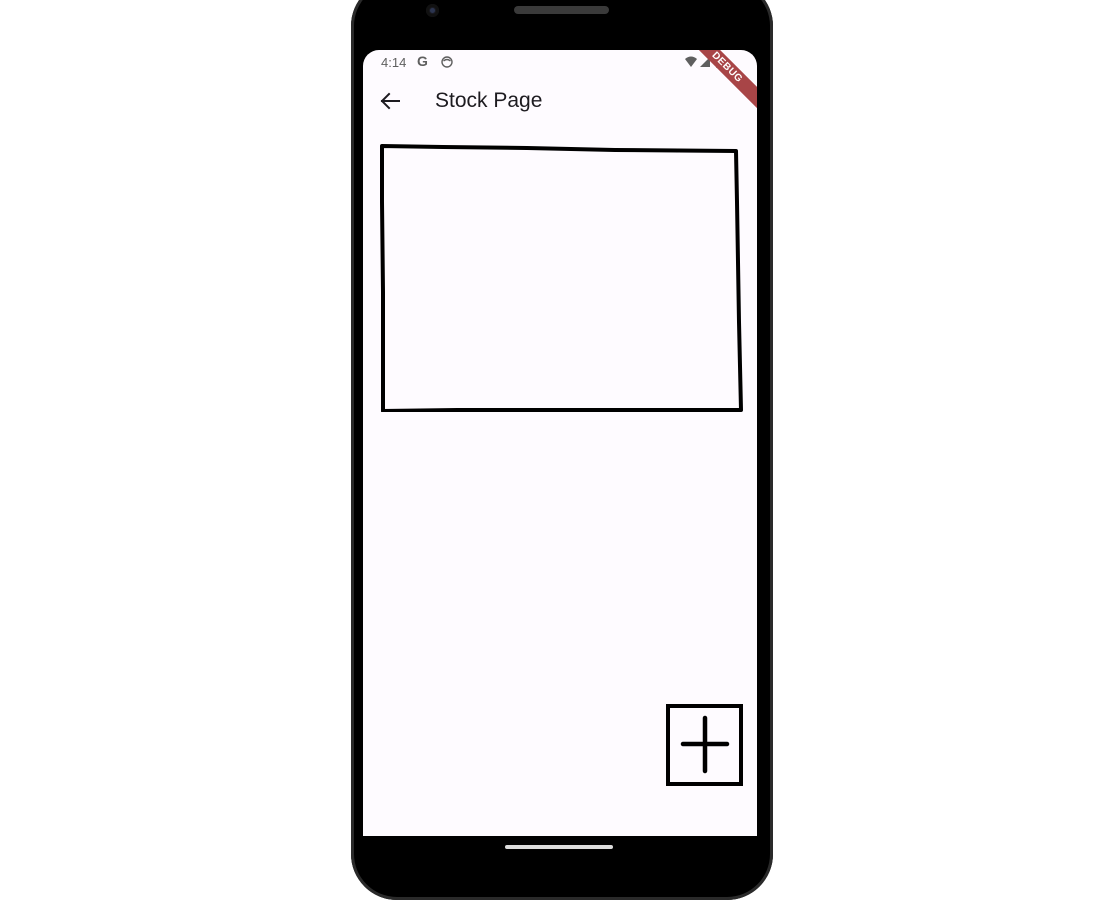 This screenshot has width=1117, height=900. I want to click on sketch-rectangle, so click(561, 278).